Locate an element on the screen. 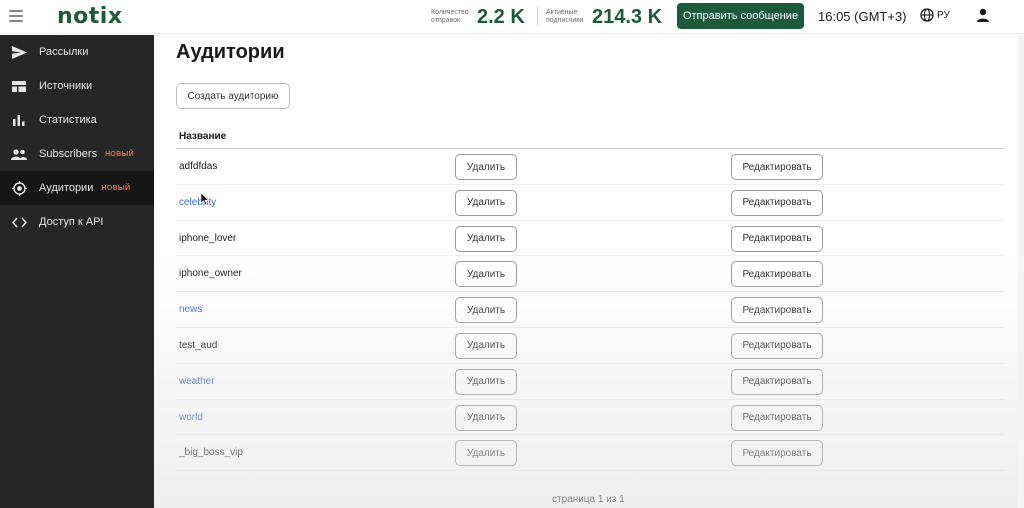  stat-divider is located at coordinates (537, 16).